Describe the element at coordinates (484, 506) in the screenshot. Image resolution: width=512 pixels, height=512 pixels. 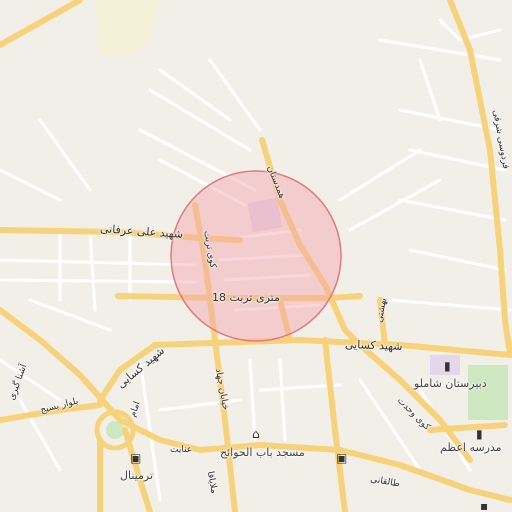
I see `building-icon: ▪` at that location.